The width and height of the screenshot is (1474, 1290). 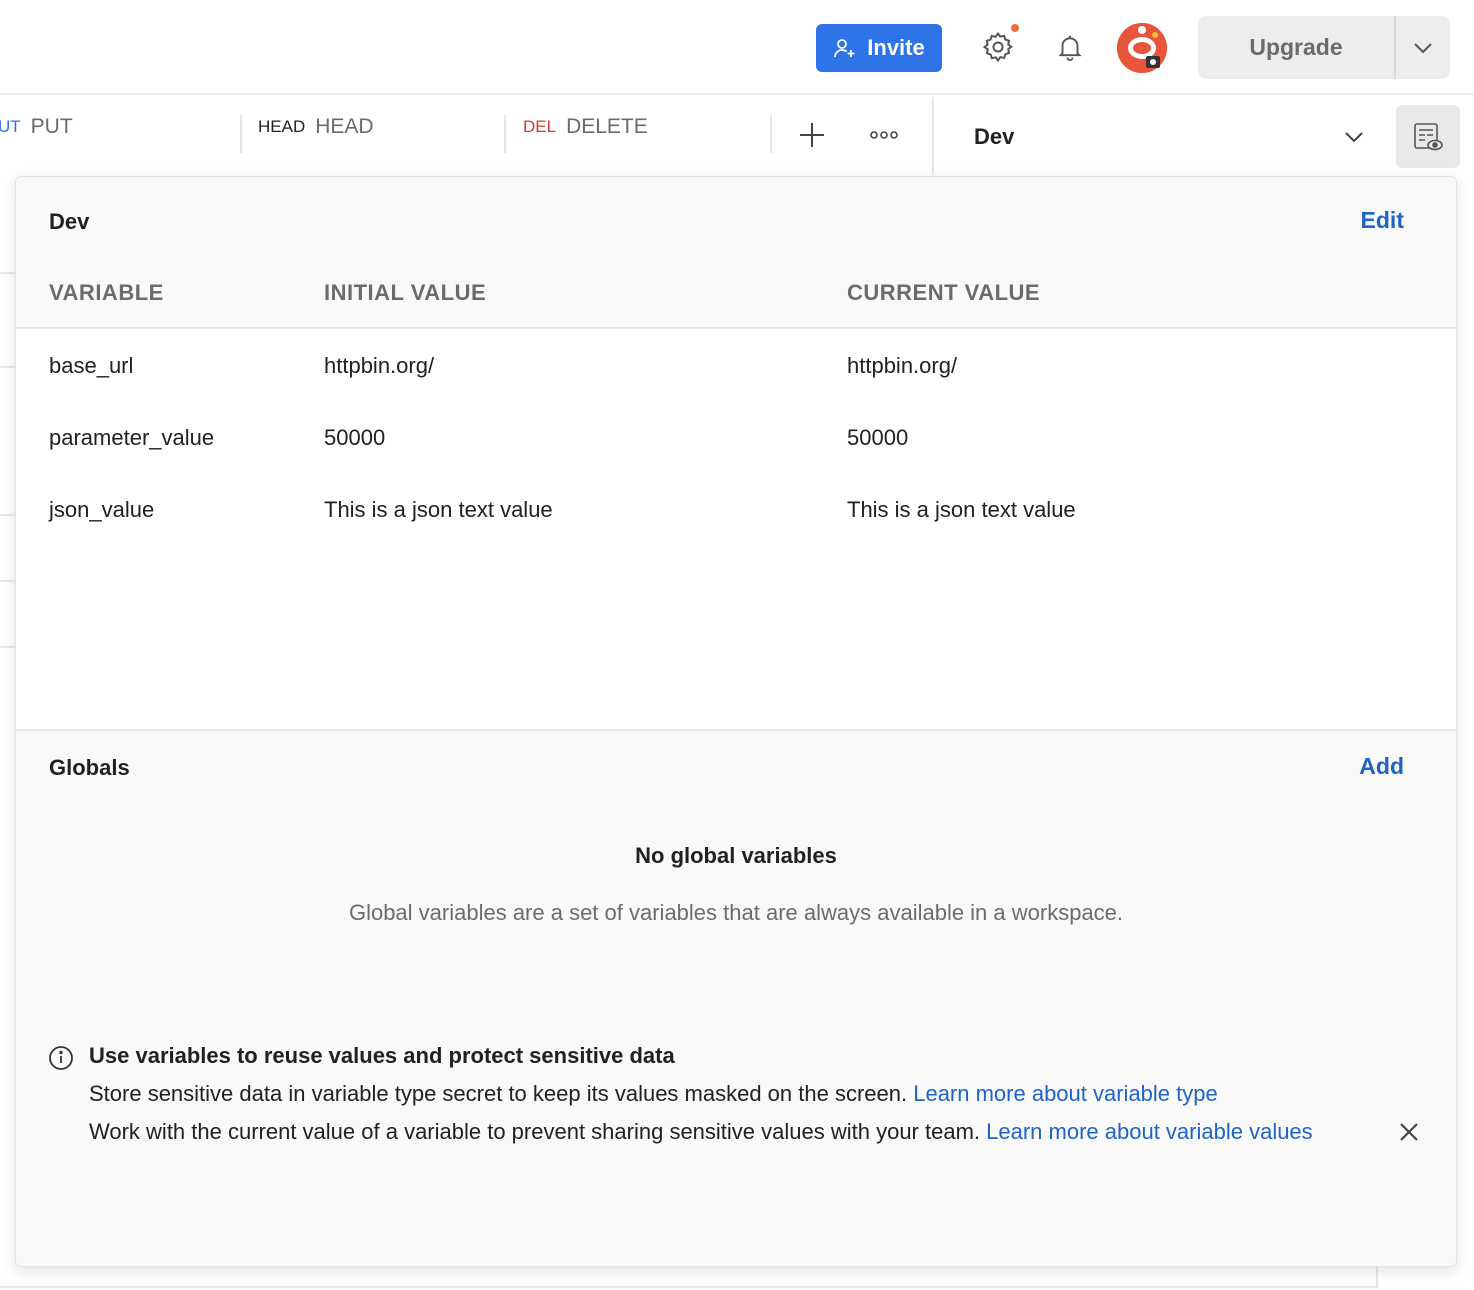 I want to click on tab-delete: DEL DELETE, so click(x=585, y=127).